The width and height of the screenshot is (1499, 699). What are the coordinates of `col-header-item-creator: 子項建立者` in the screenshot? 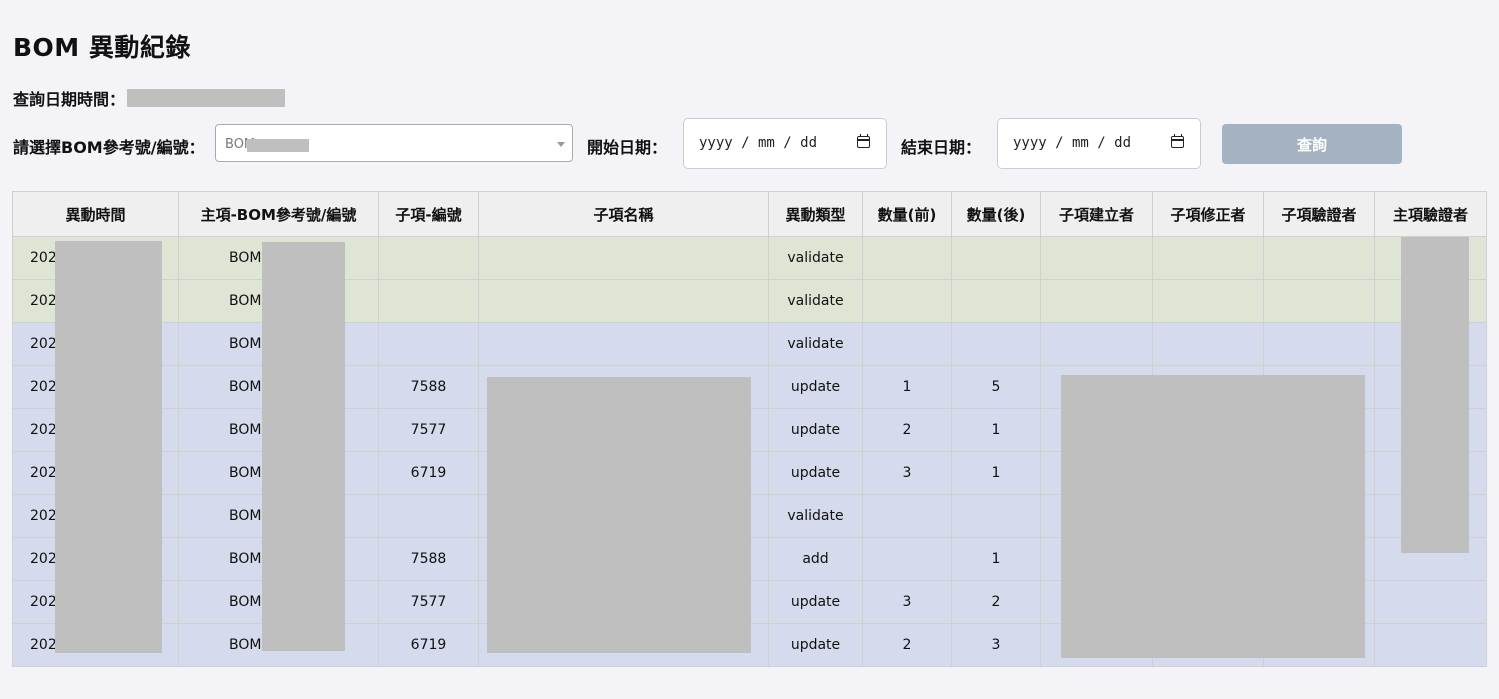 It's located at (1096, 214).